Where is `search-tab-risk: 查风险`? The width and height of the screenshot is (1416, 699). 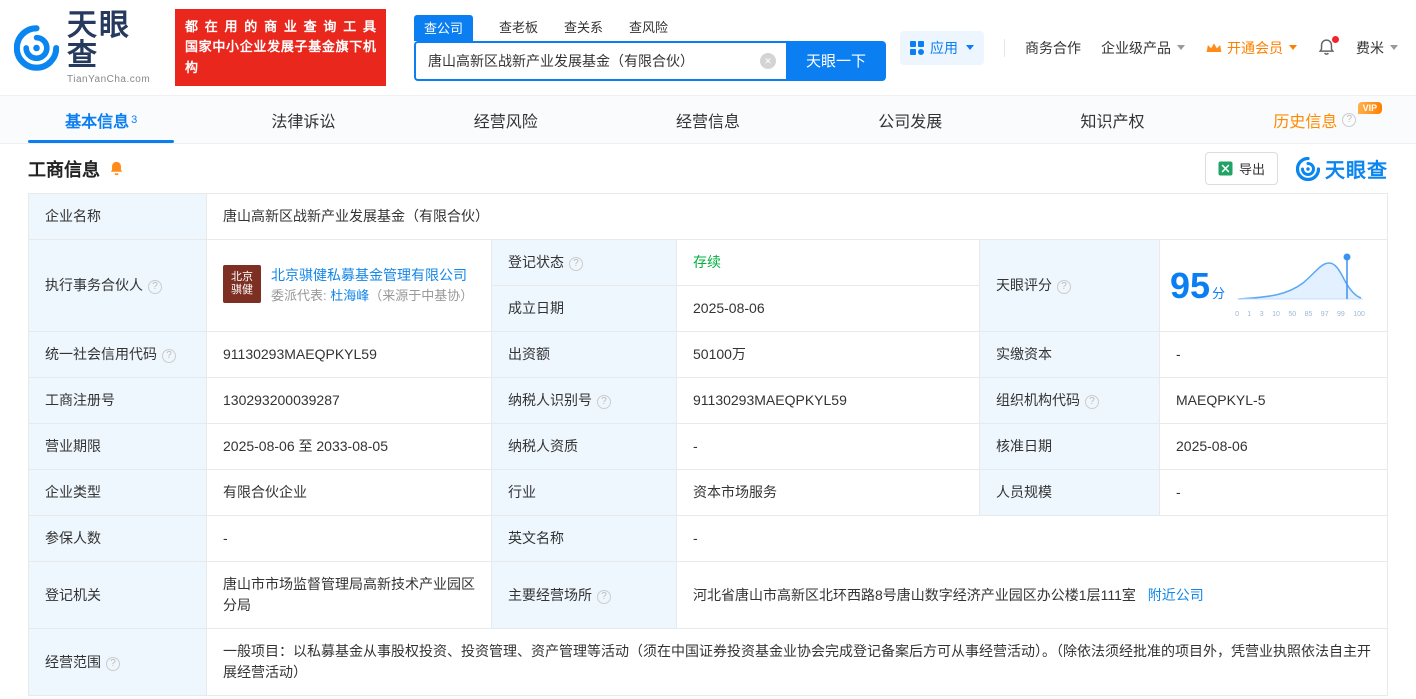
search-tab-risk: 查风险 is located at coordinates (648, 29).